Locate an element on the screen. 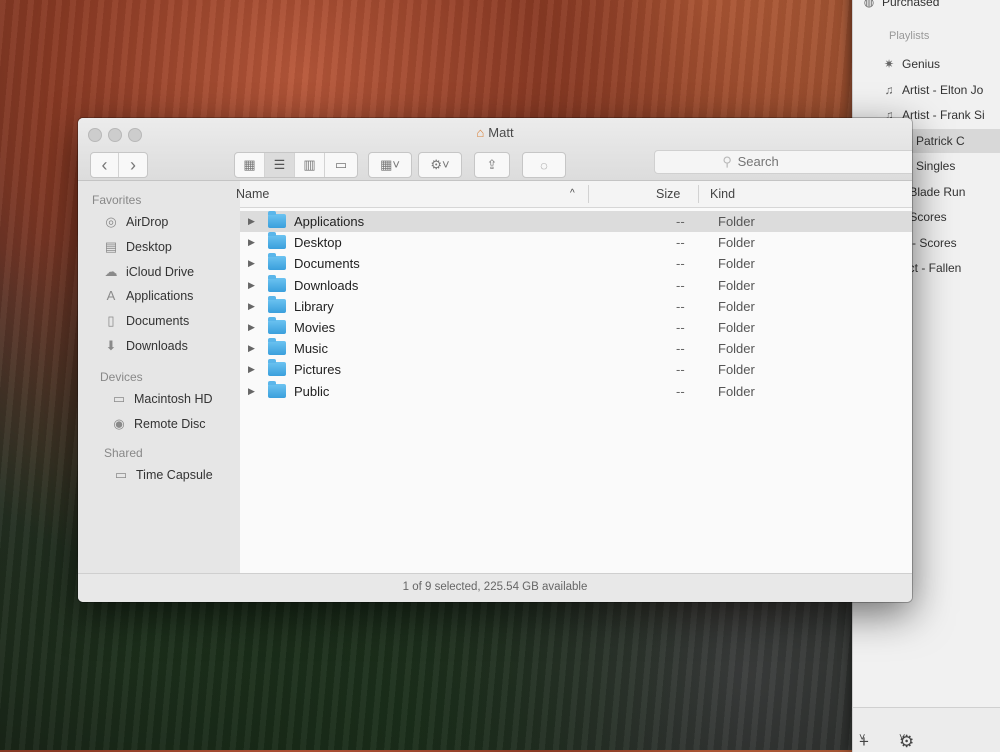 The height and width of the screenshot is (752, 1000). table-row: ▶ Downloads -- Folder is located at coordinates (576, 285).